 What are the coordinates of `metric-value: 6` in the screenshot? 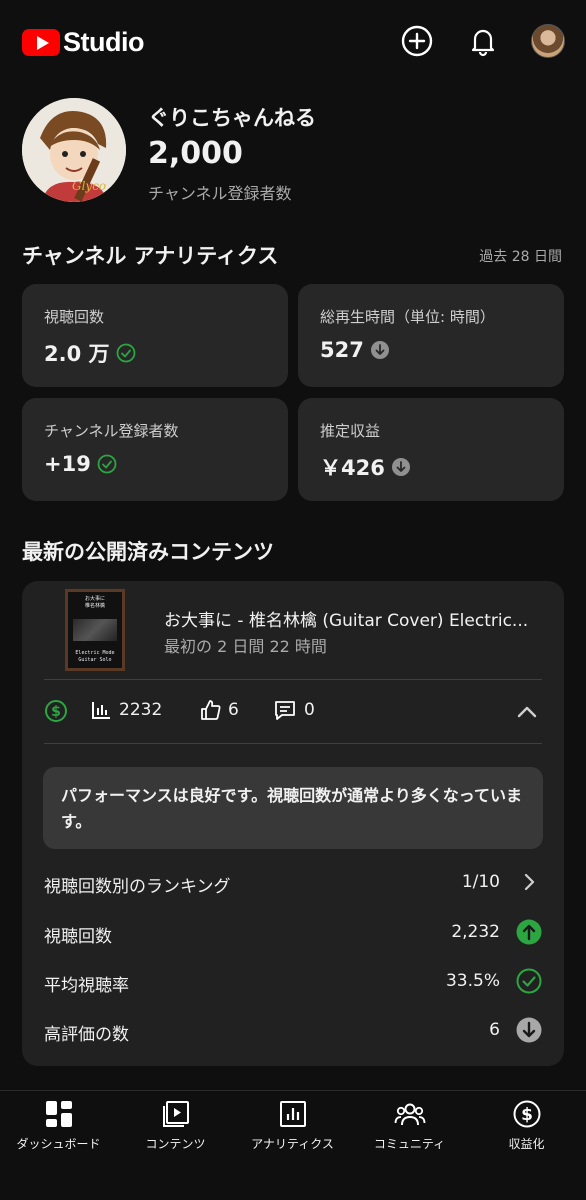 It's located at (494, 1030).